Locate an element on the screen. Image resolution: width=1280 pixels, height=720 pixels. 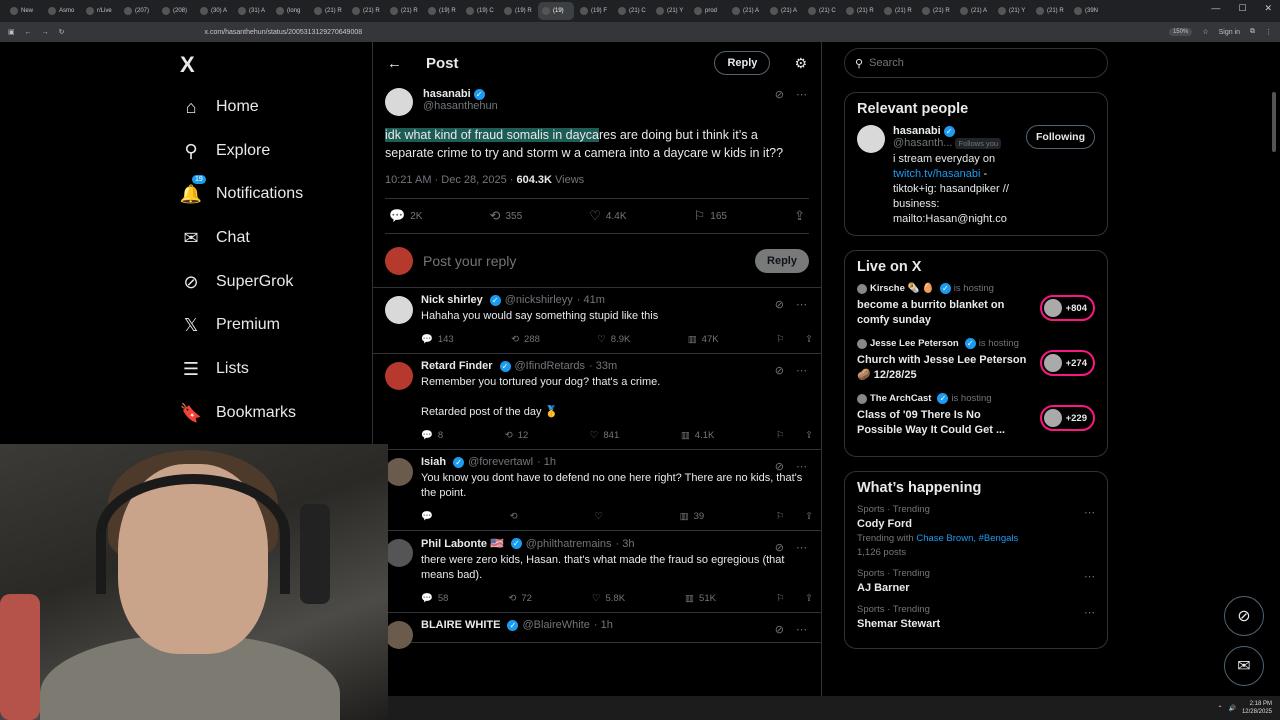
reply-author-name: Retard Finder is located at coordinates (457, 366).